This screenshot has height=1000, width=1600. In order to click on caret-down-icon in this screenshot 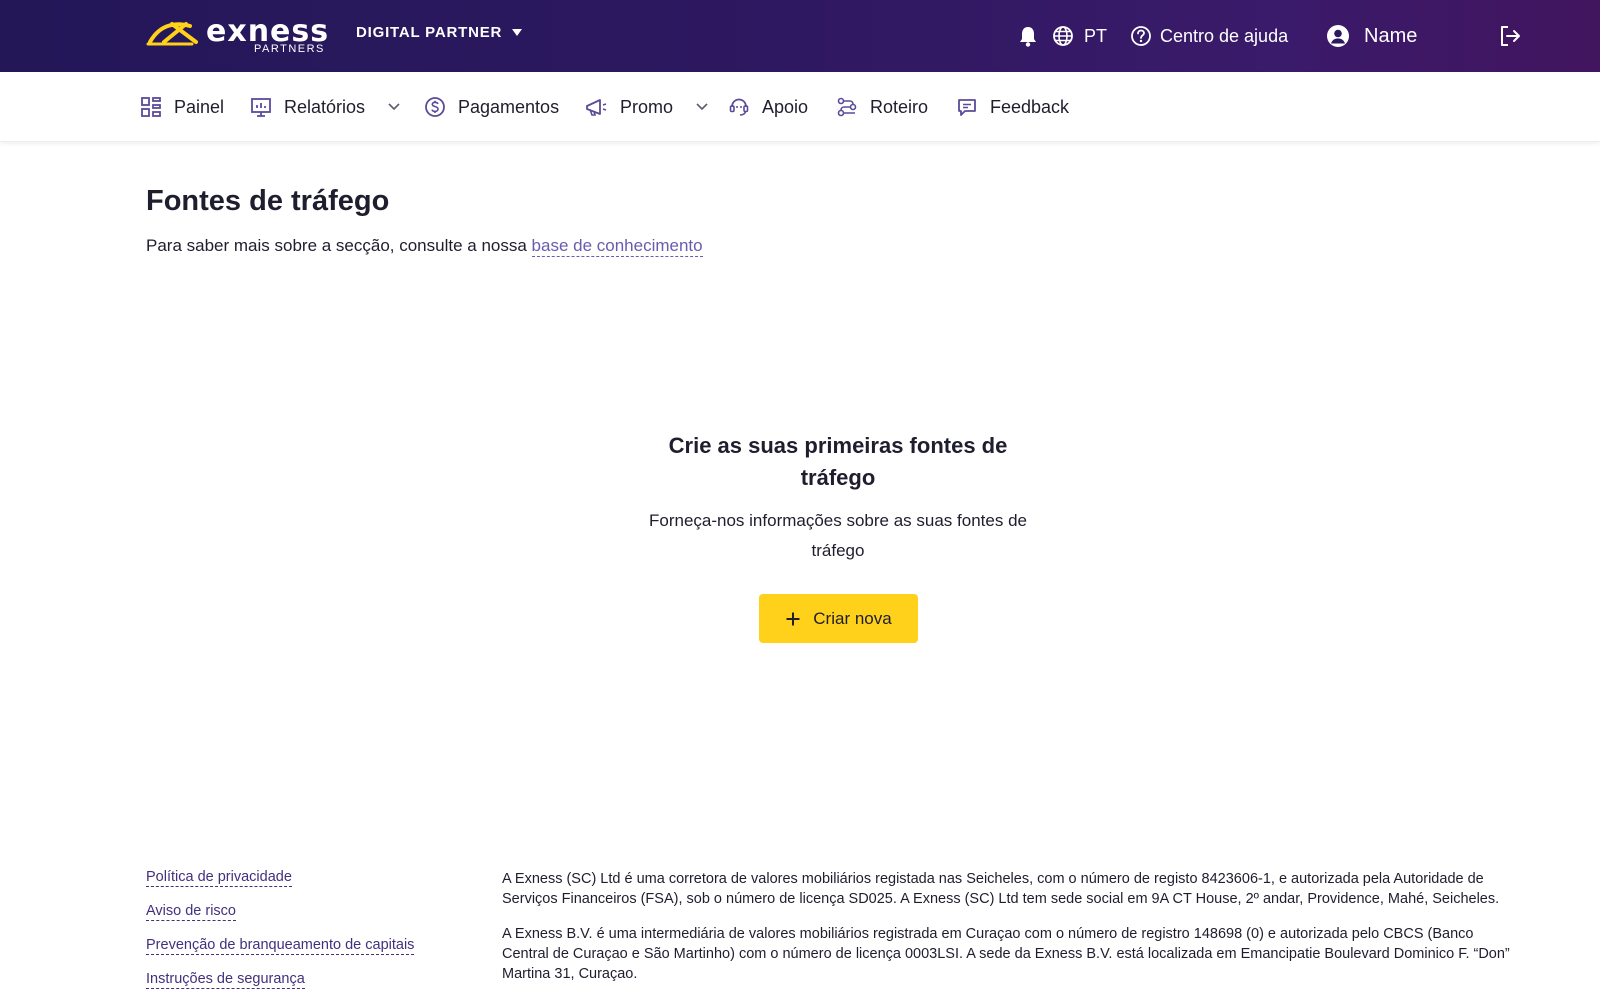, I will do `click(517, 32)`.